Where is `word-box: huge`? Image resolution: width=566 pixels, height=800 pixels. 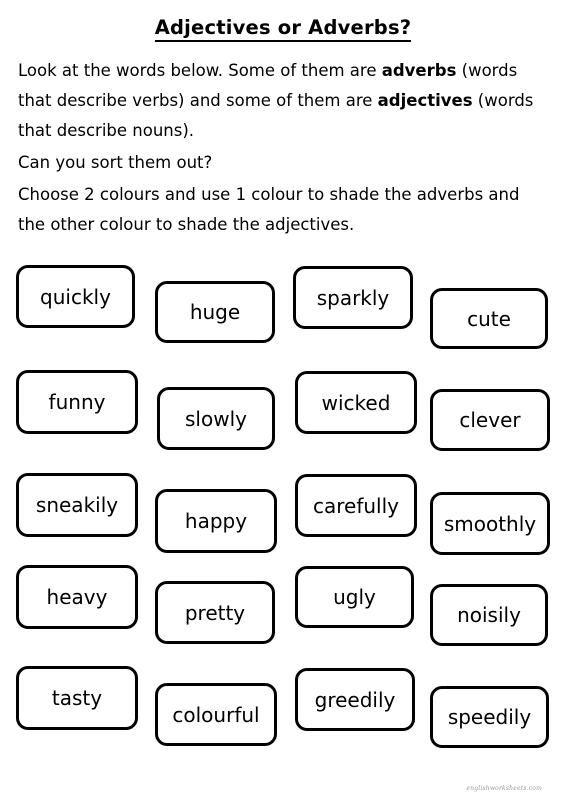
word-box: huge is located at coordinates (215, 312).